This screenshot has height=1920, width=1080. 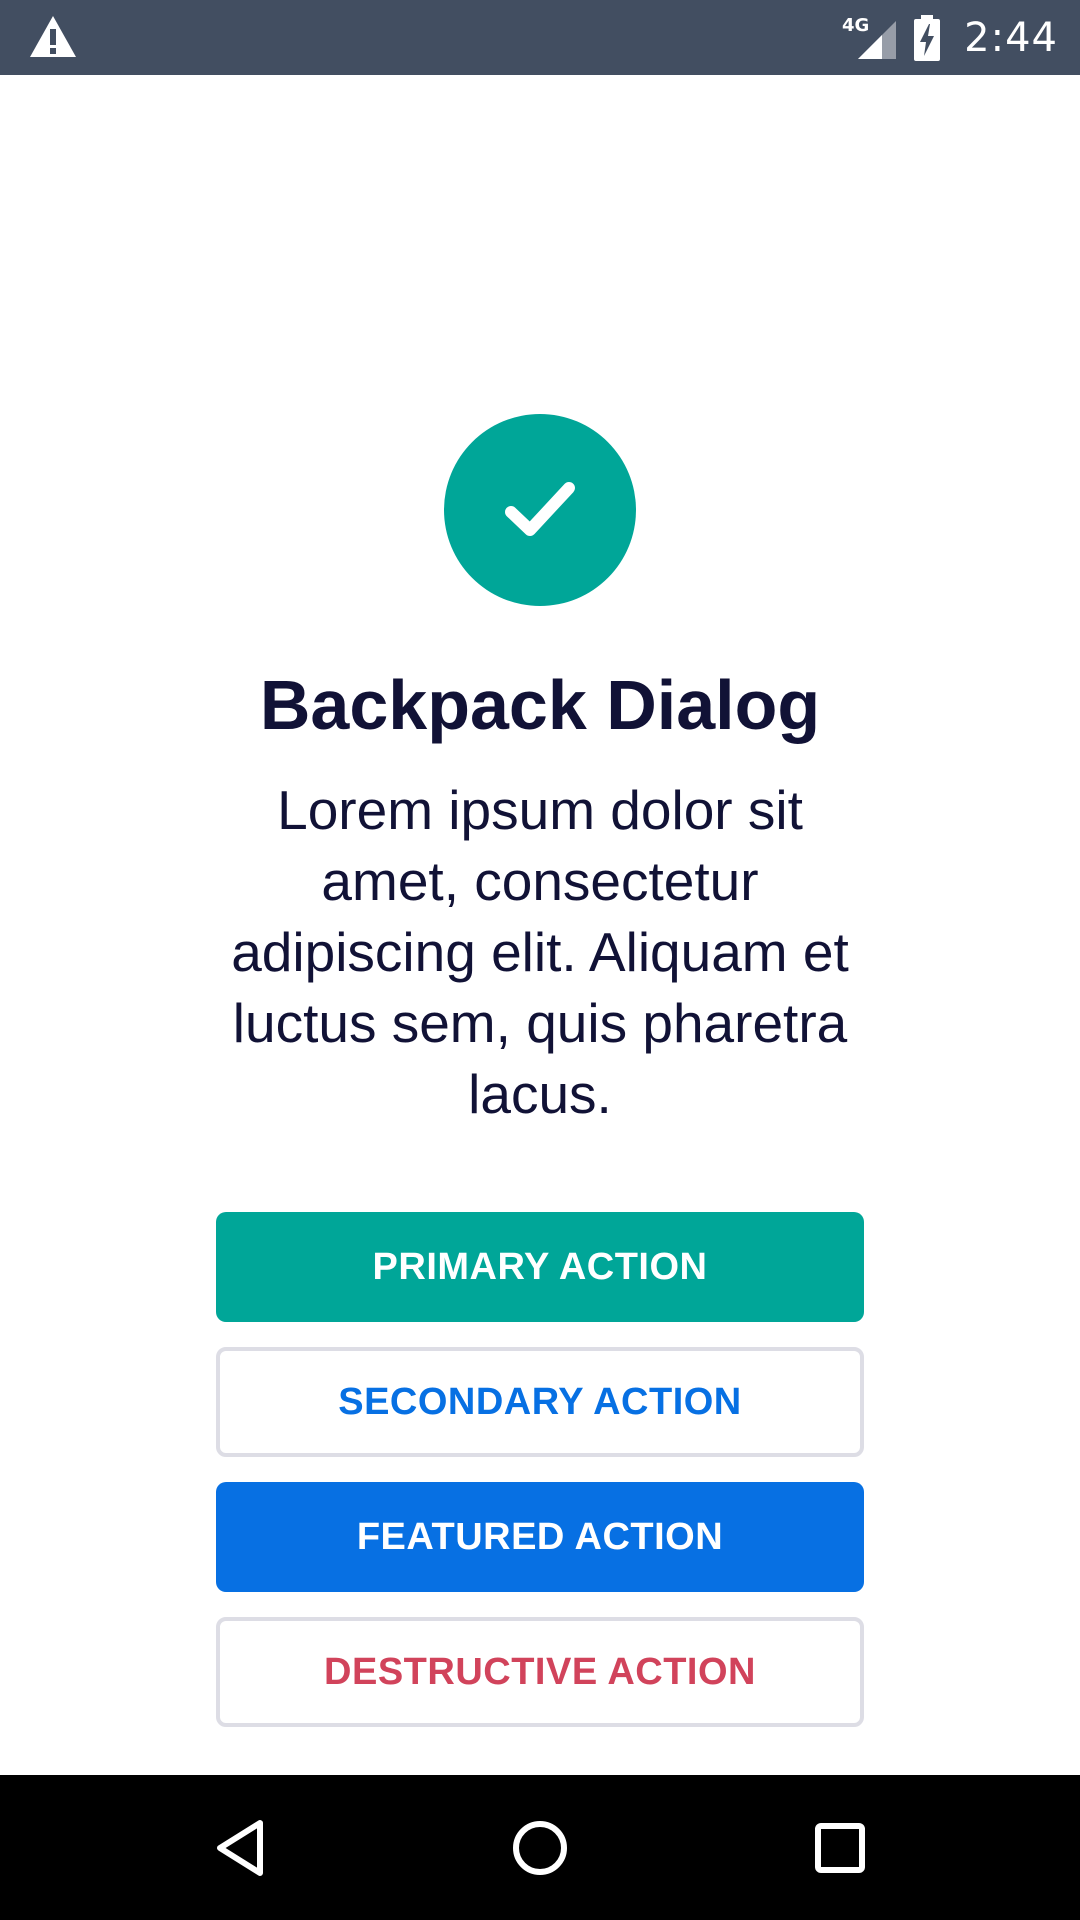 I want to click on recents-button, so click(x=840, y=1847).